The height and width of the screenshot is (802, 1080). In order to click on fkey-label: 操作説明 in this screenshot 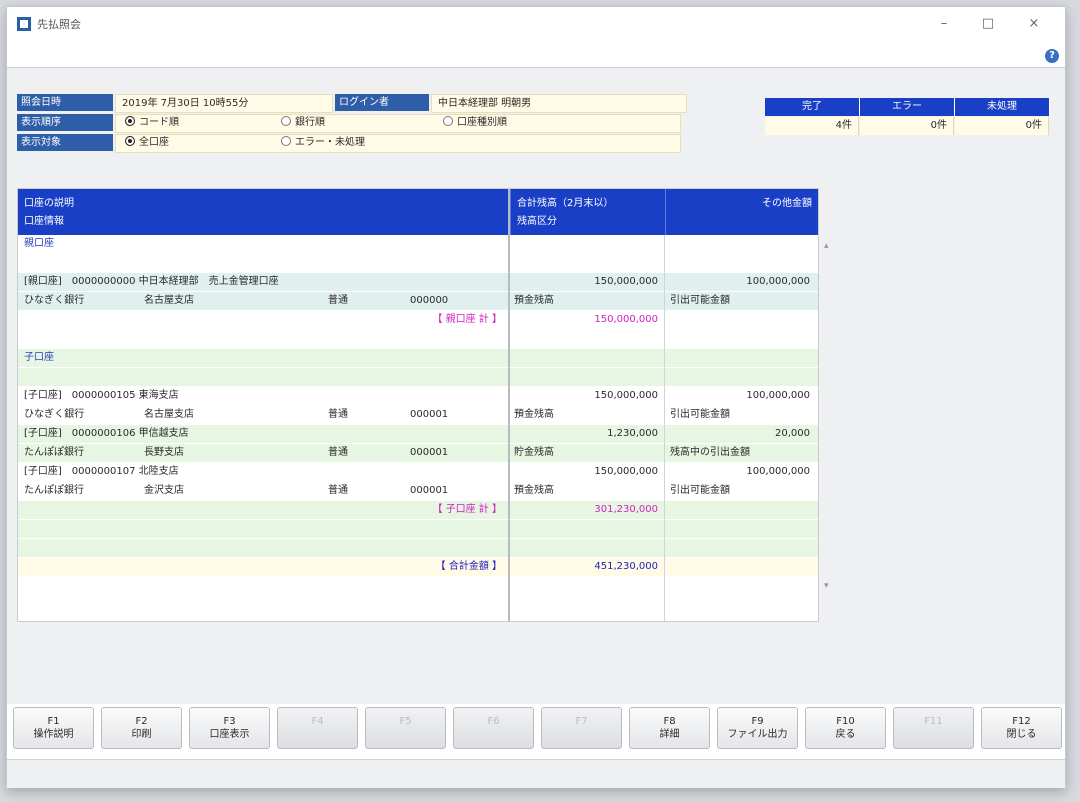, I will do `click(53, 734)`.